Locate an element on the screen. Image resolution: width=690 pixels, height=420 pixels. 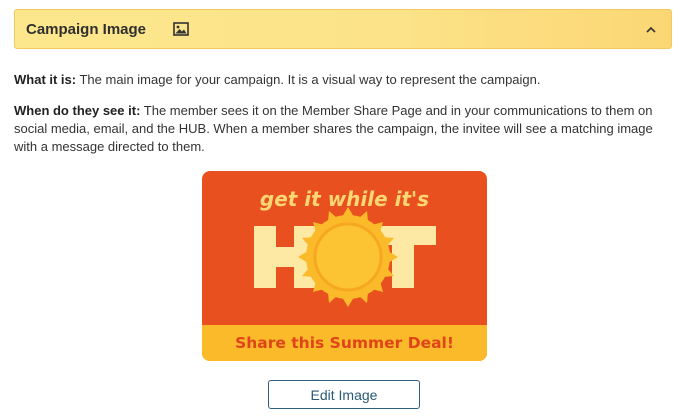
image-banner: Share this Summer Deal! is located at coordinates (344, 343).